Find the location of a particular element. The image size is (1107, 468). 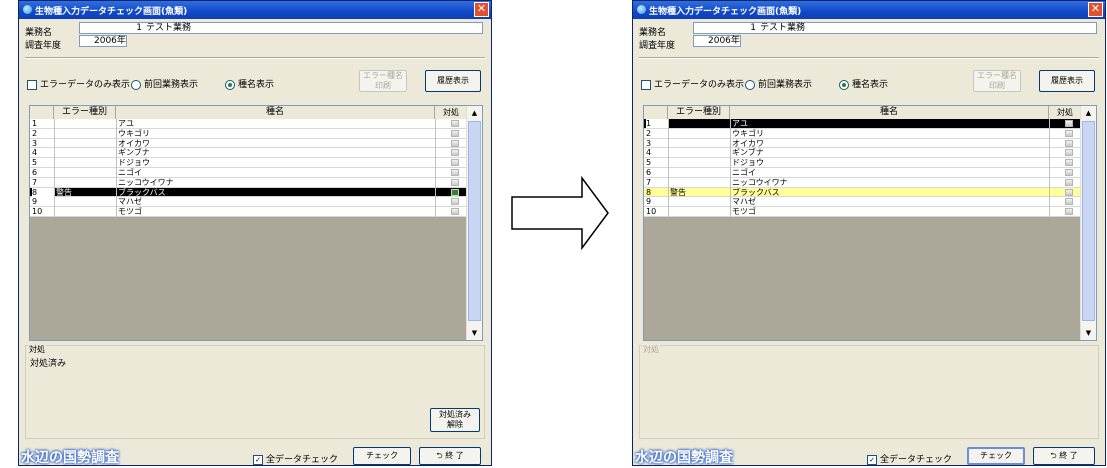

logo: 水辺の国勢調査 is located at coordinates (70, 458).